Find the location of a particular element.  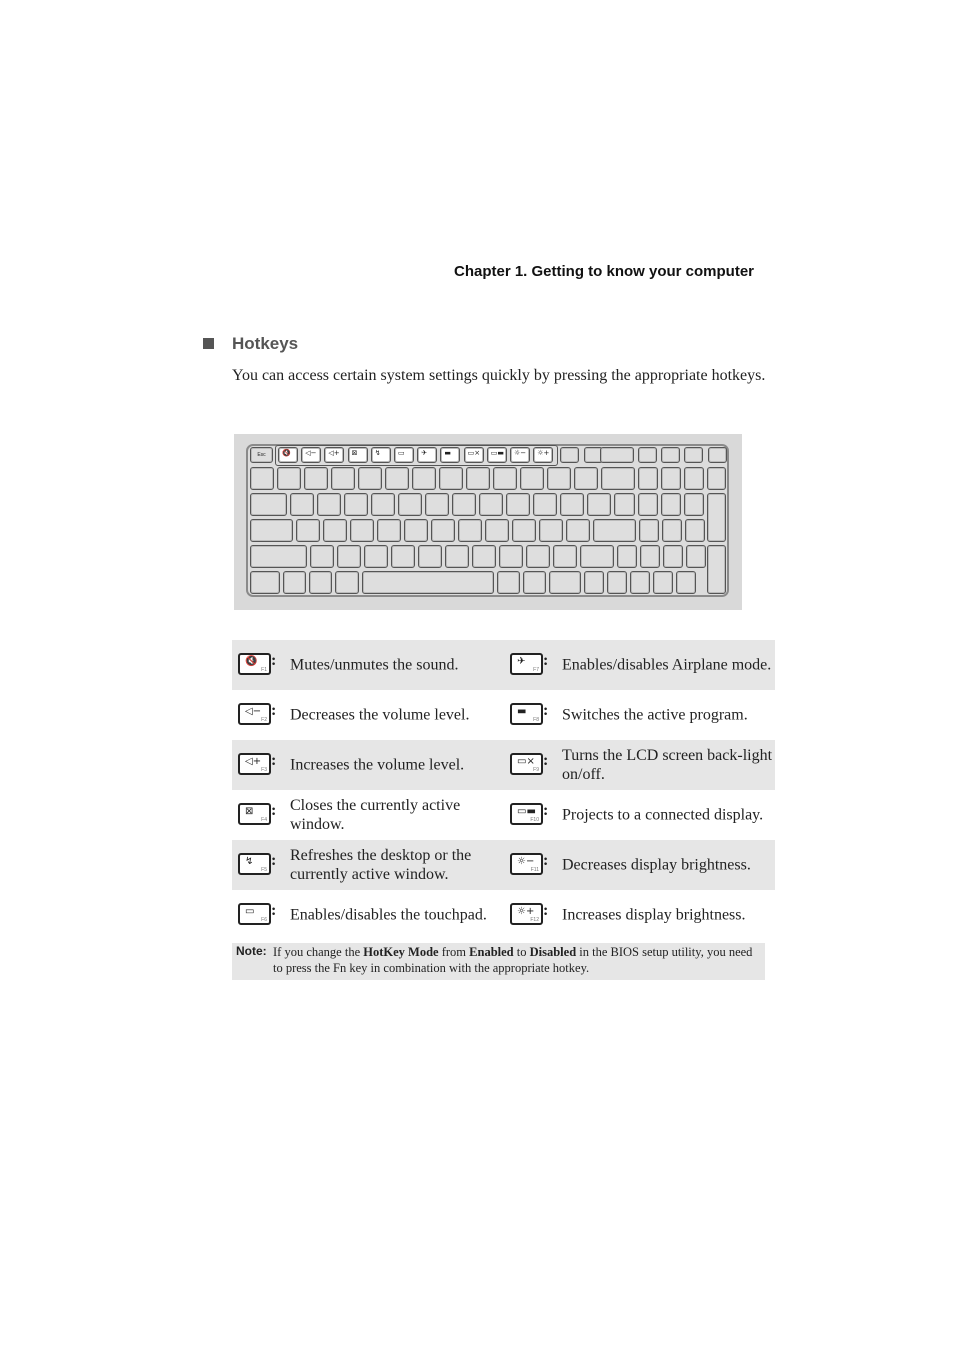

fkey-glyph-icon: ⊠ is located at coordinates (354, 453).